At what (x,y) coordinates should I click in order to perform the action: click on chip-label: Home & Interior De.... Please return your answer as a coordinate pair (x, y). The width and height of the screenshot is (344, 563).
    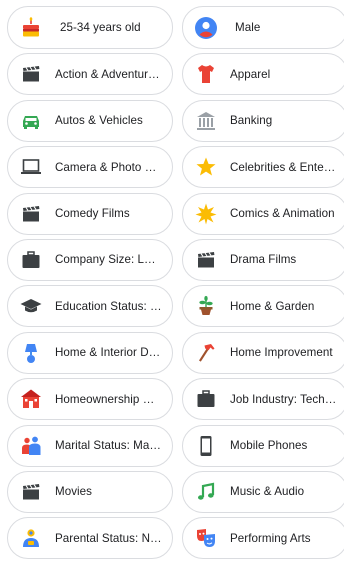
    Looking at the image, I should click on (108, 353).